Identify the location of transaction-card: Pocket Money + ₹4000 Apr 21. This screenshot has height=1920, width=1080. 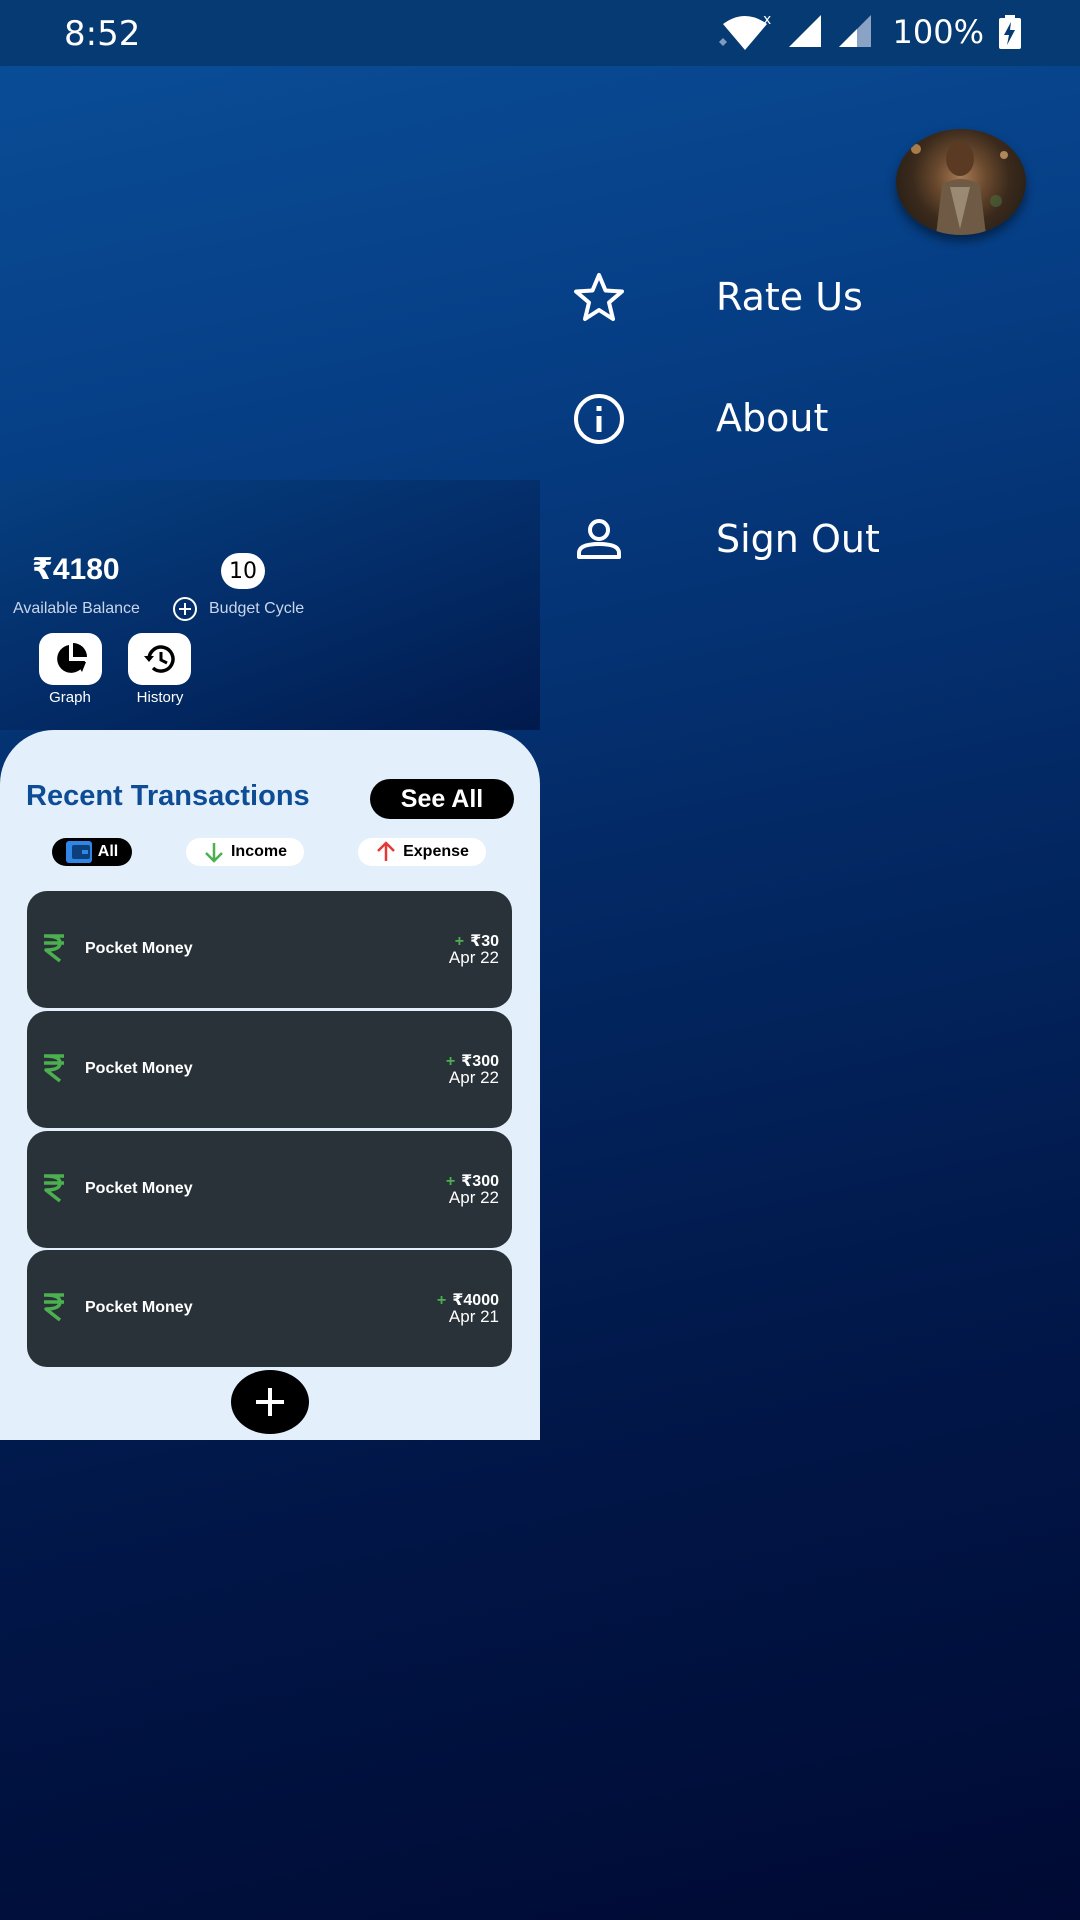
(269, 1308).